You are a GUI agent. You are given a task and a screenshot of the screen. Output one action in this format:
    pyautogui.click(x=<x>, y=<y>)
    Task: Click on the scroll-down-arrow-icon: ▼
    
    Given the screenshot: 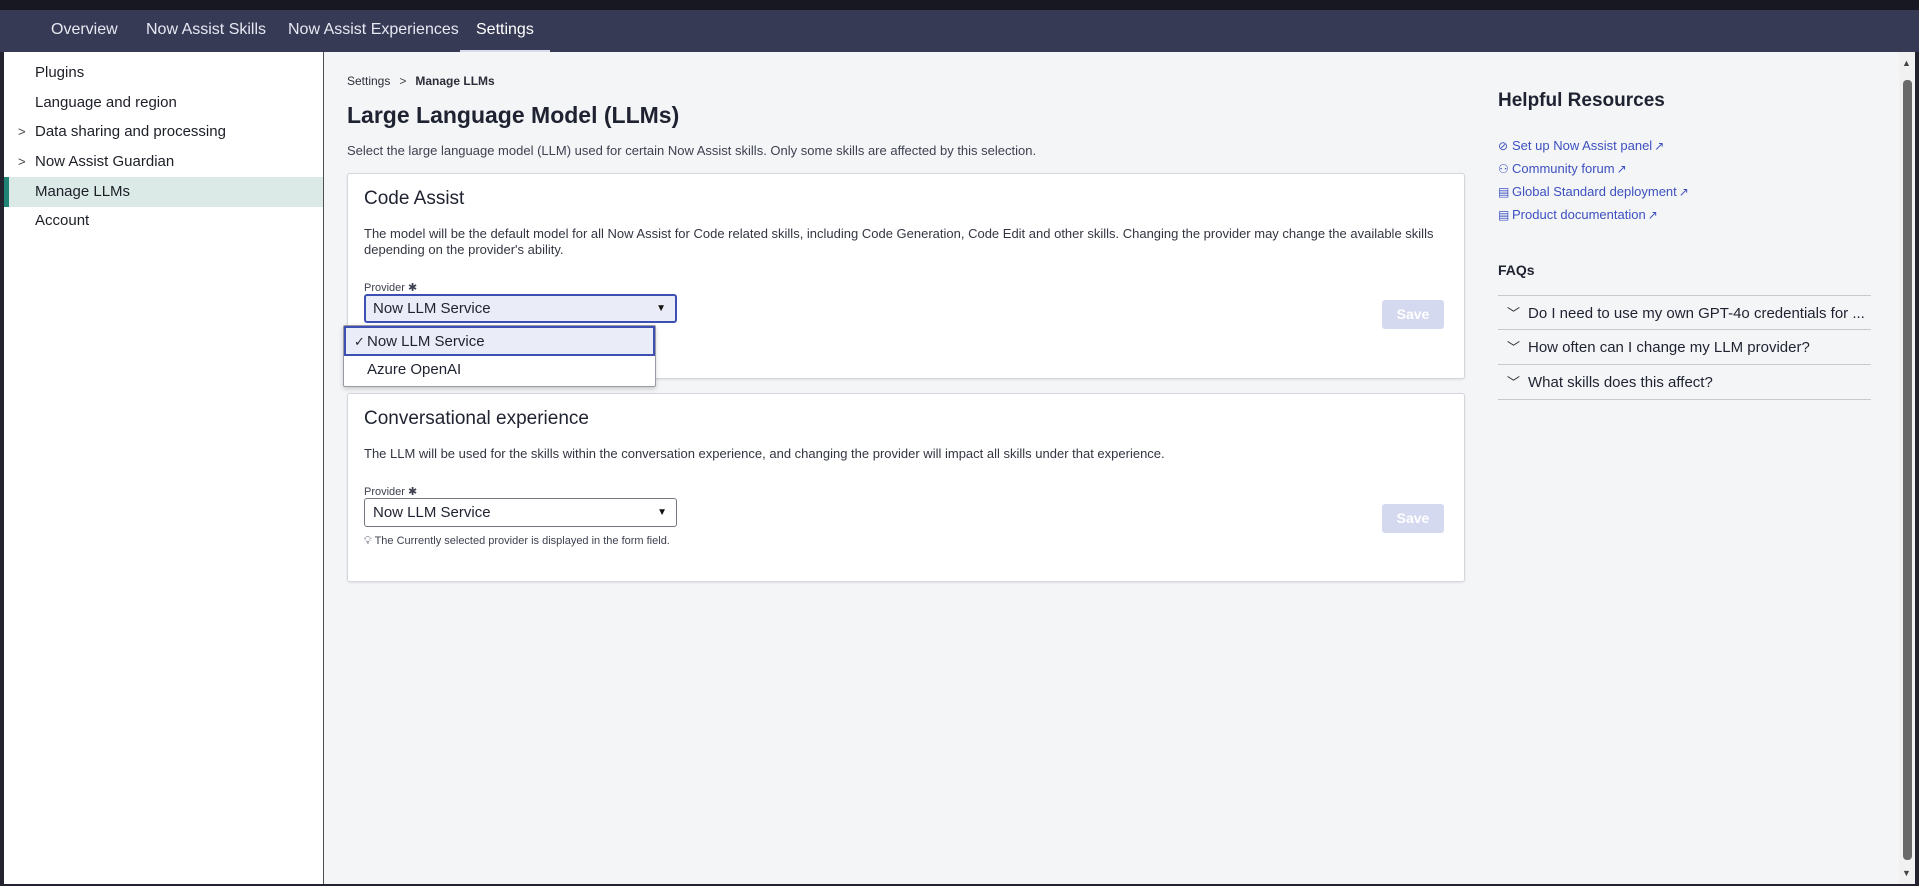 What is the action you would take?
    pyautogui.click(x=1906, y=873)
    